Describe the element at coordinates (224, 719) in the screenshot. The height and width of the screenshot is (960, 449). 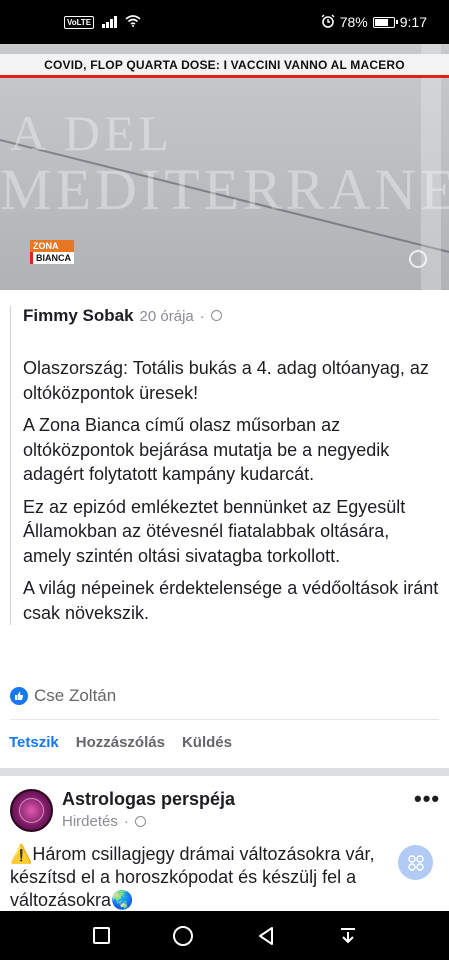
I see `divider` at that location.